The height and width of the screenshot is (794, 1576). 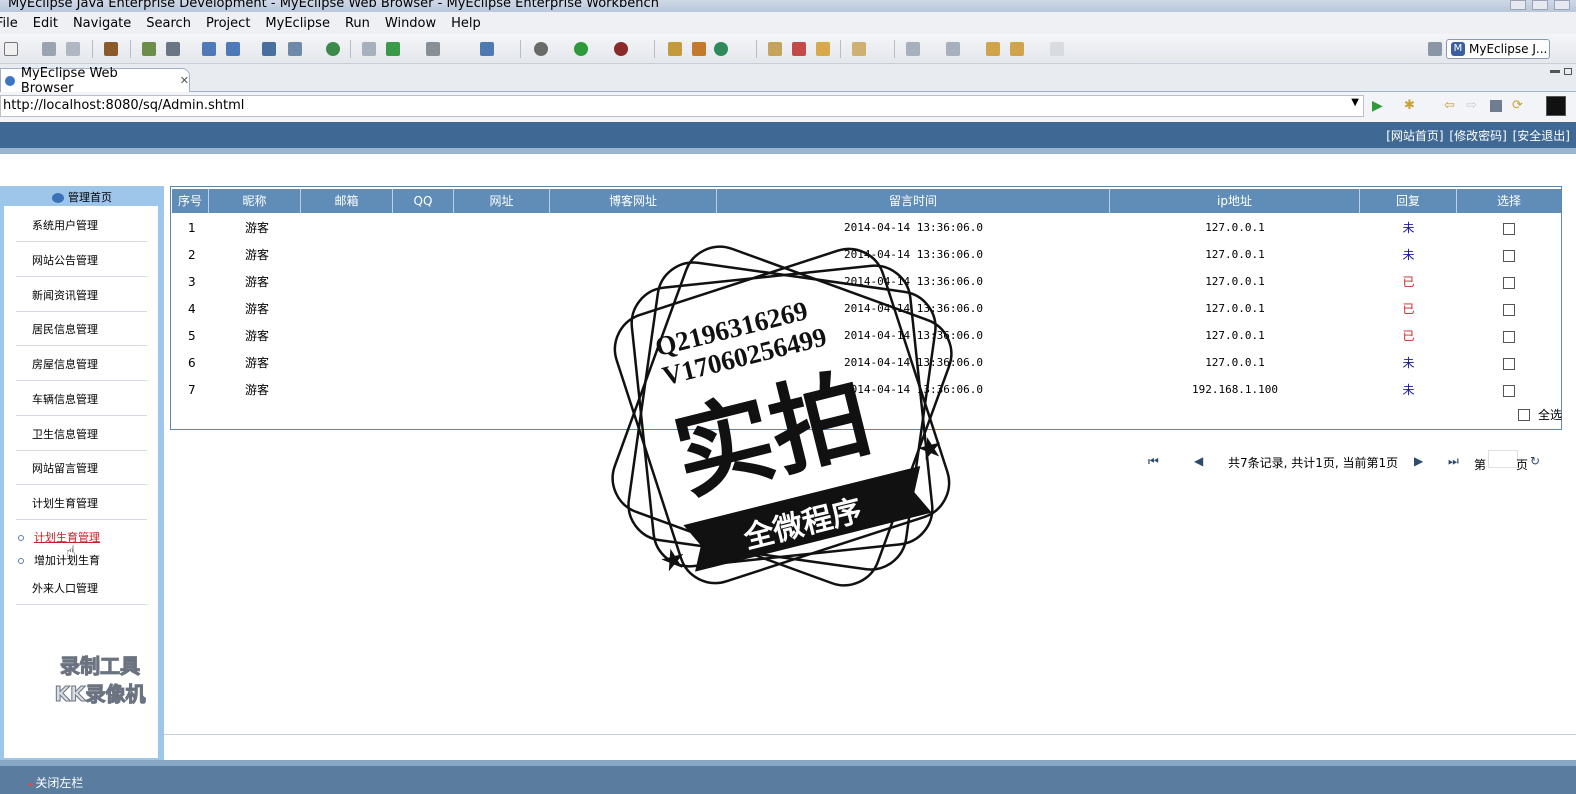 What do you see at coordinates (1418, 461) in the screenshot?
I see `next-page-icon: ▶` at bounding box center [1418, 461].